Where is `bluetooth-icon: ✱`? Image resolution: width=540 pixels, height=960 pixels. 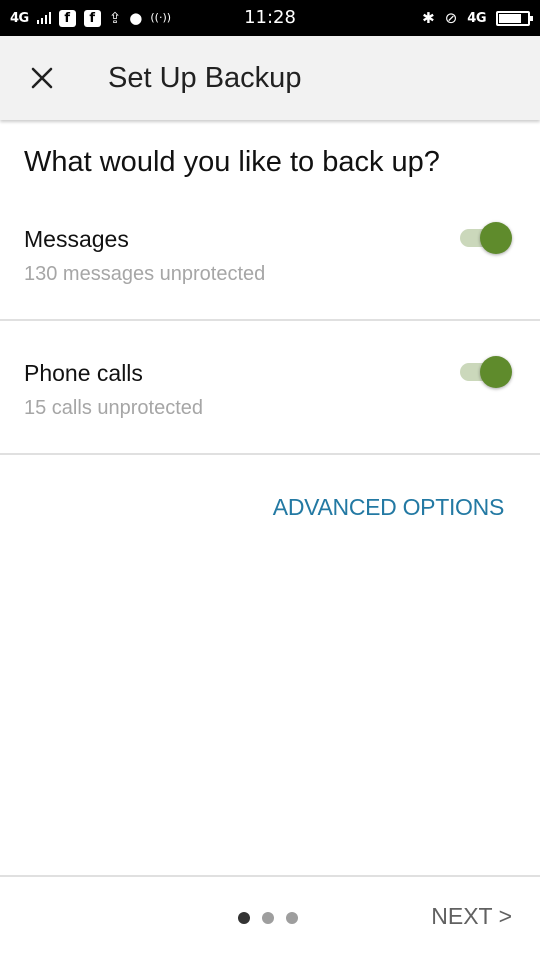 bluetooth-icon: ✱ is located at coordinates (428, 18).